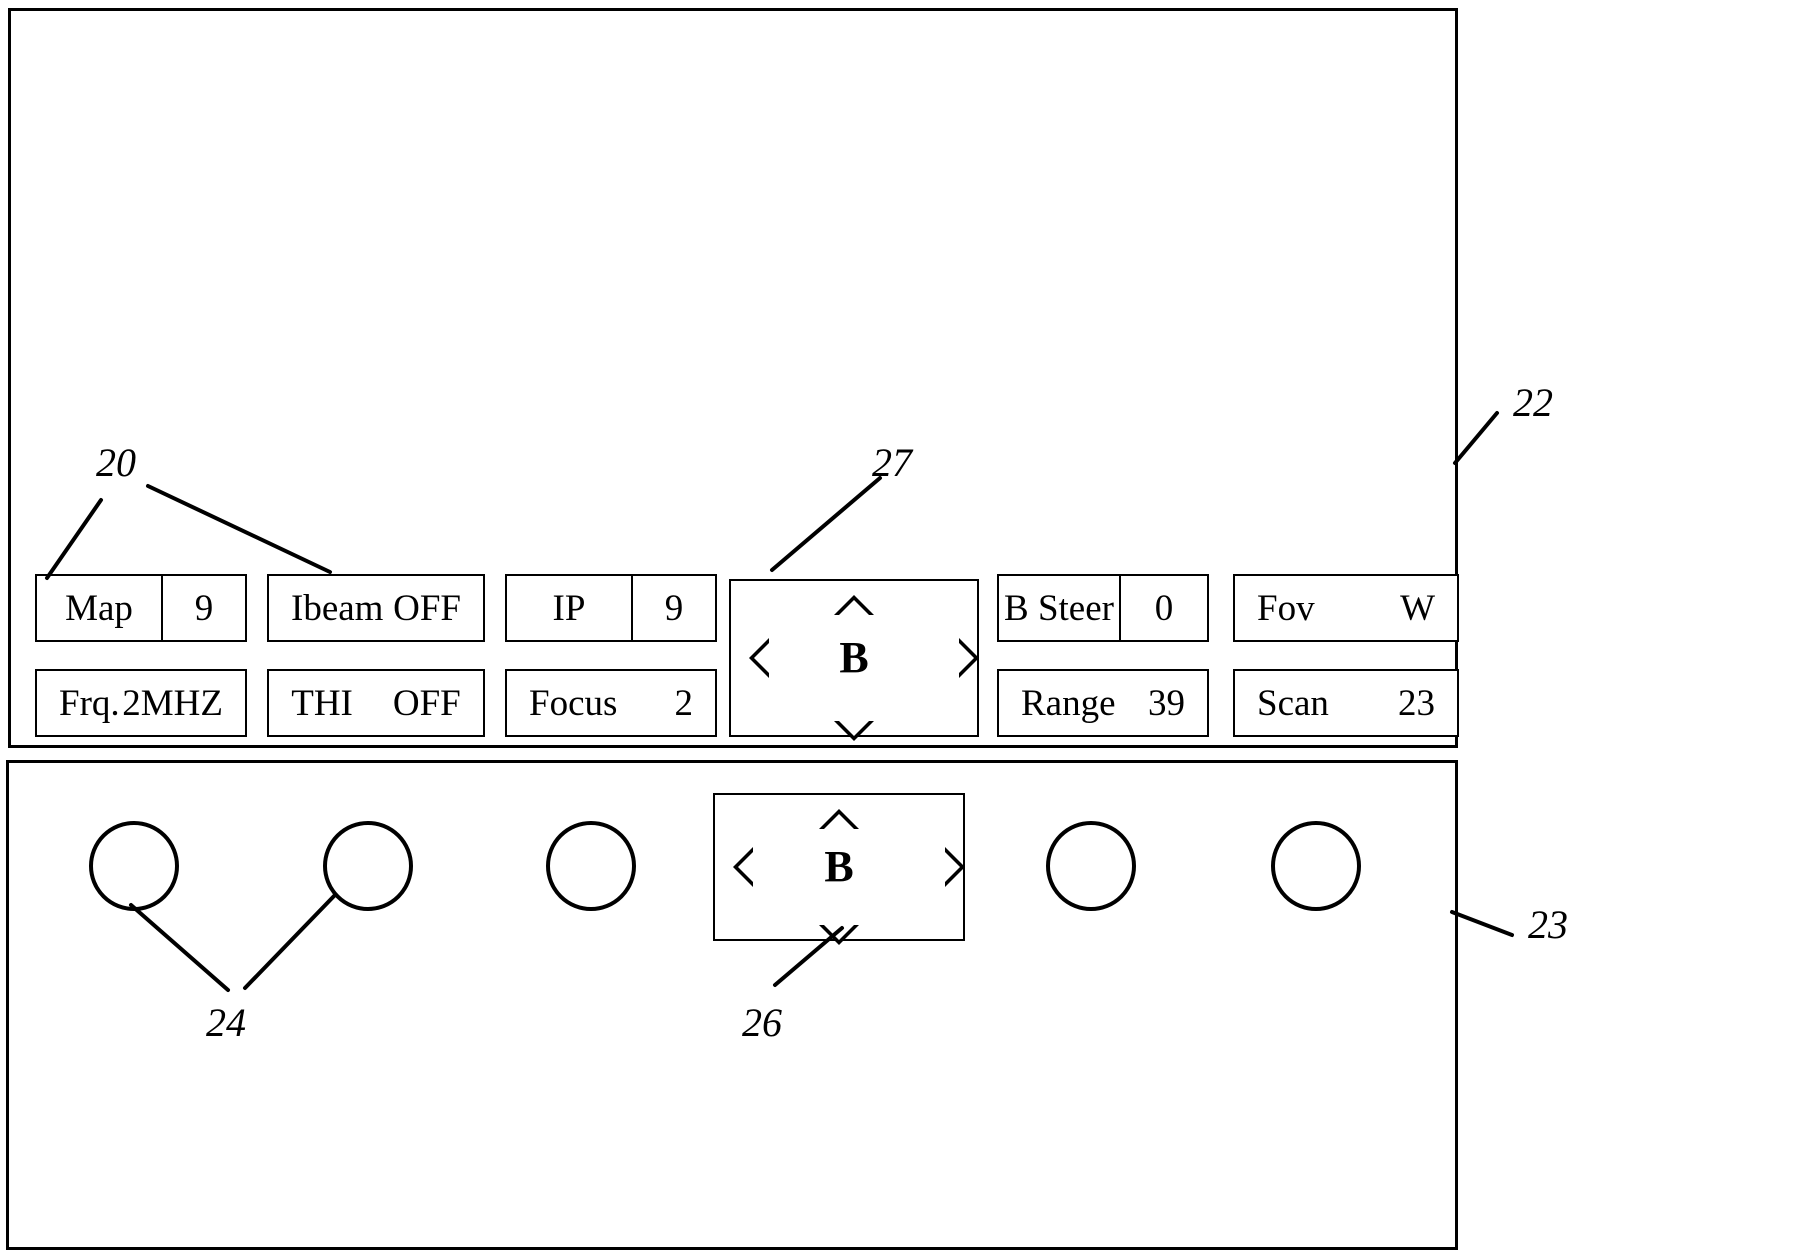  Describe the element at coordinates (1166, 703) in the screenshot. I see `soft-key-range-value: 39` at that location.